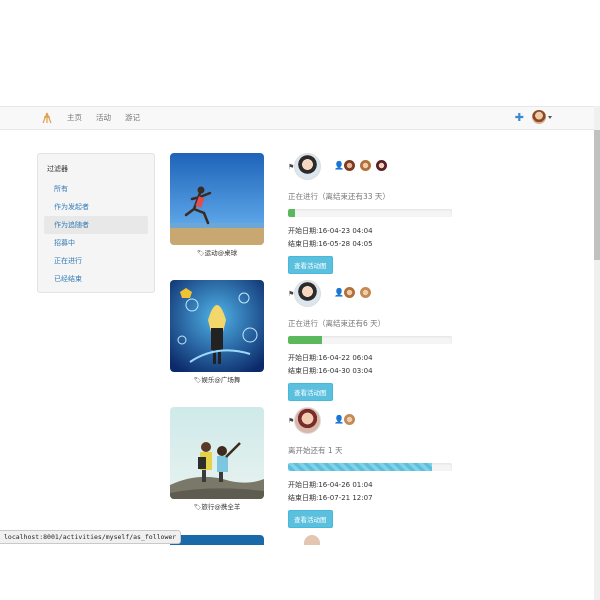 The width and height of the screenshot is (600, 600). I want to click on activity-status: 正在进行（离结束还有6 天）, so click(337, 323).